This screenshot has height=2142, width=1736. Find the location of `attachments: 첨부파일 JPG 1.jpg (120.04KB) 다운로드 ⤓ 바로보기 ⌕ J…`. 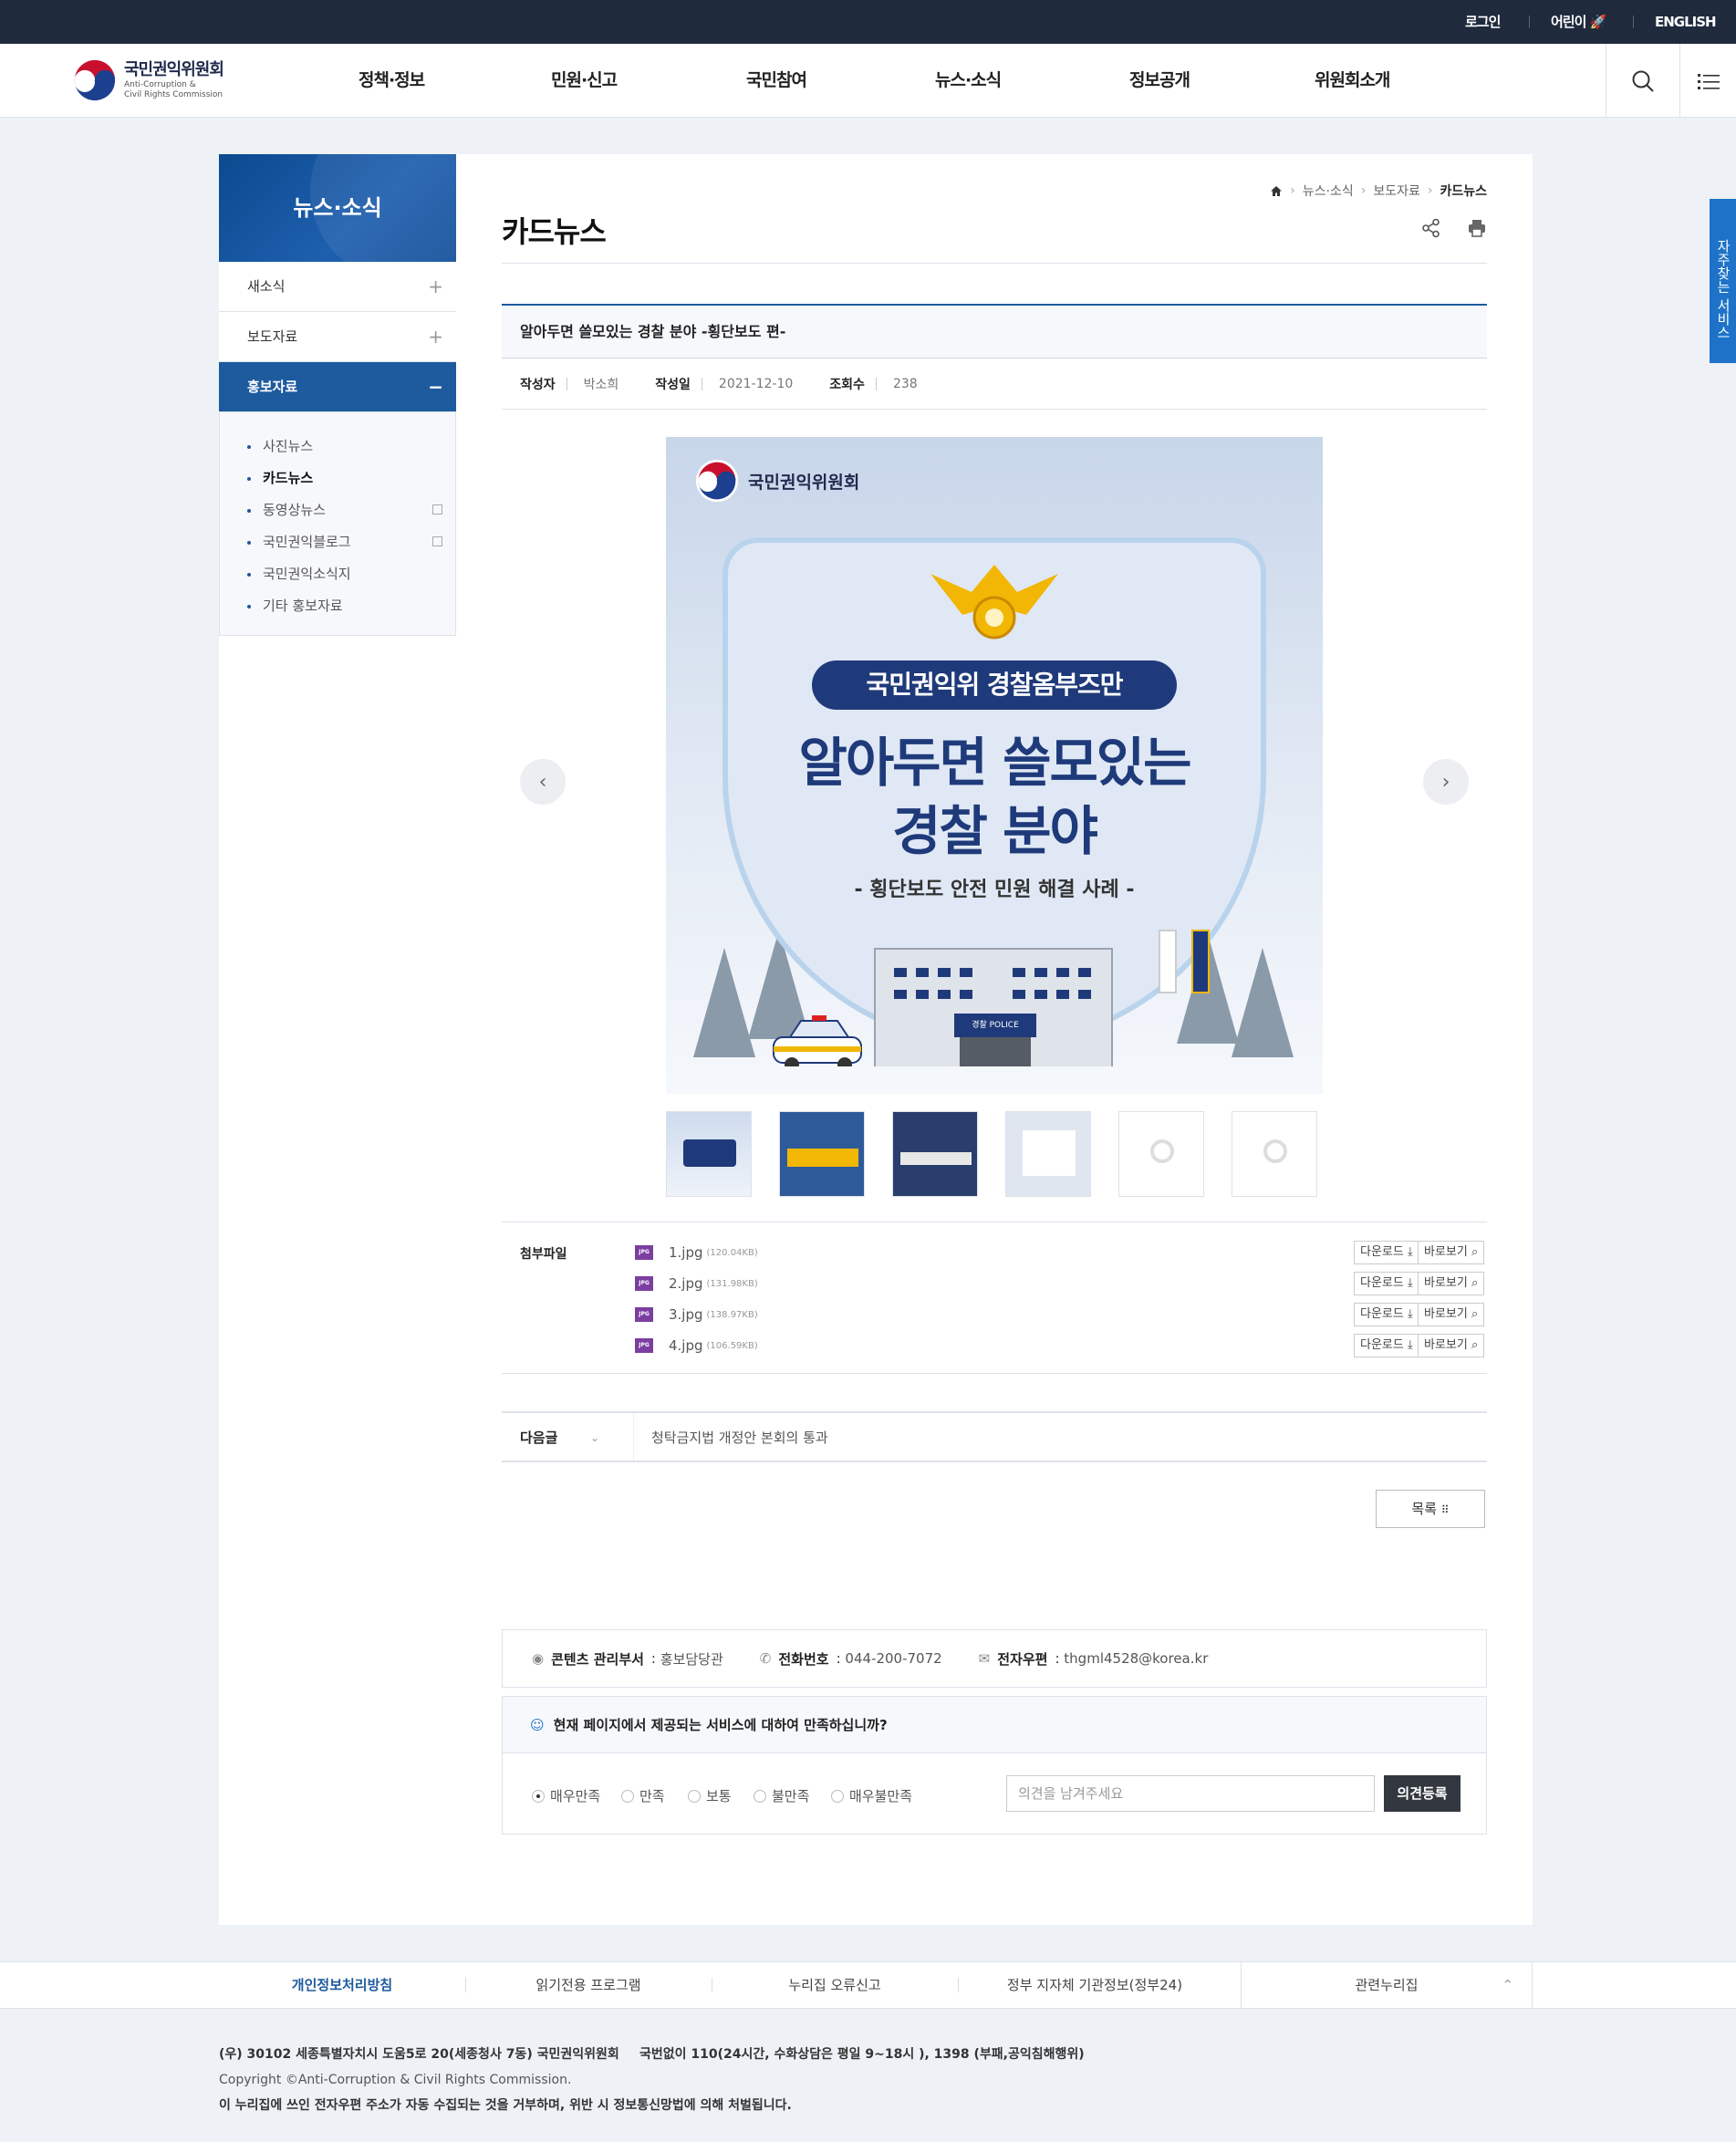

attachments: 첨부파일 JPG 1.jpg (120.04KB) 다운로드 ⤓ 바로보기 ⌕ J… is located at coordinates (994, 1298).